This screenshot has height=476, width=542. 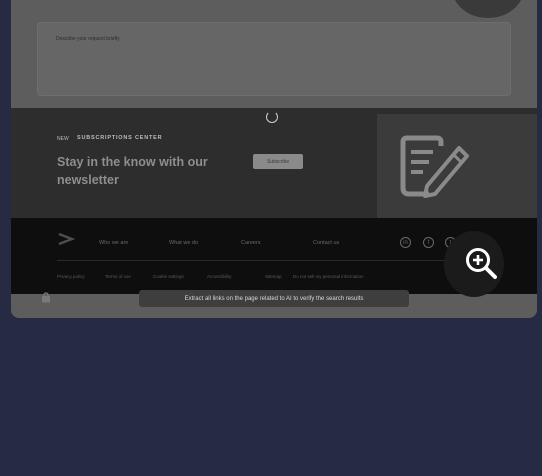 What do you see at coordinates (88, 39) in the screenshot?
I see `request-textarea-label: Describe your request briefly` at bounding box center [88, 39].